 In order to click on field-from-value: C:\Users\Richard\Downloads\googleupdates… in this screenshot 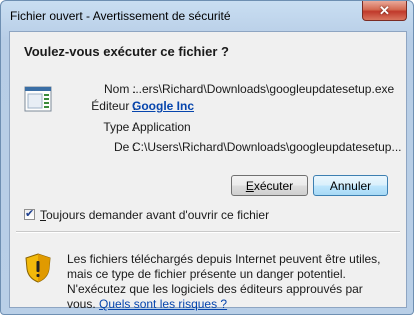, I will do `click(267, 147)`.